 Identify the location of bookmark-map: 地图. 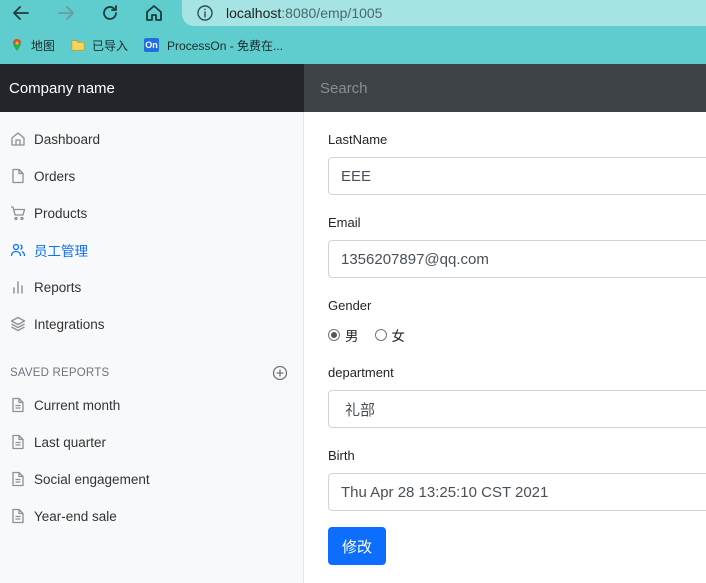
(32, 45).